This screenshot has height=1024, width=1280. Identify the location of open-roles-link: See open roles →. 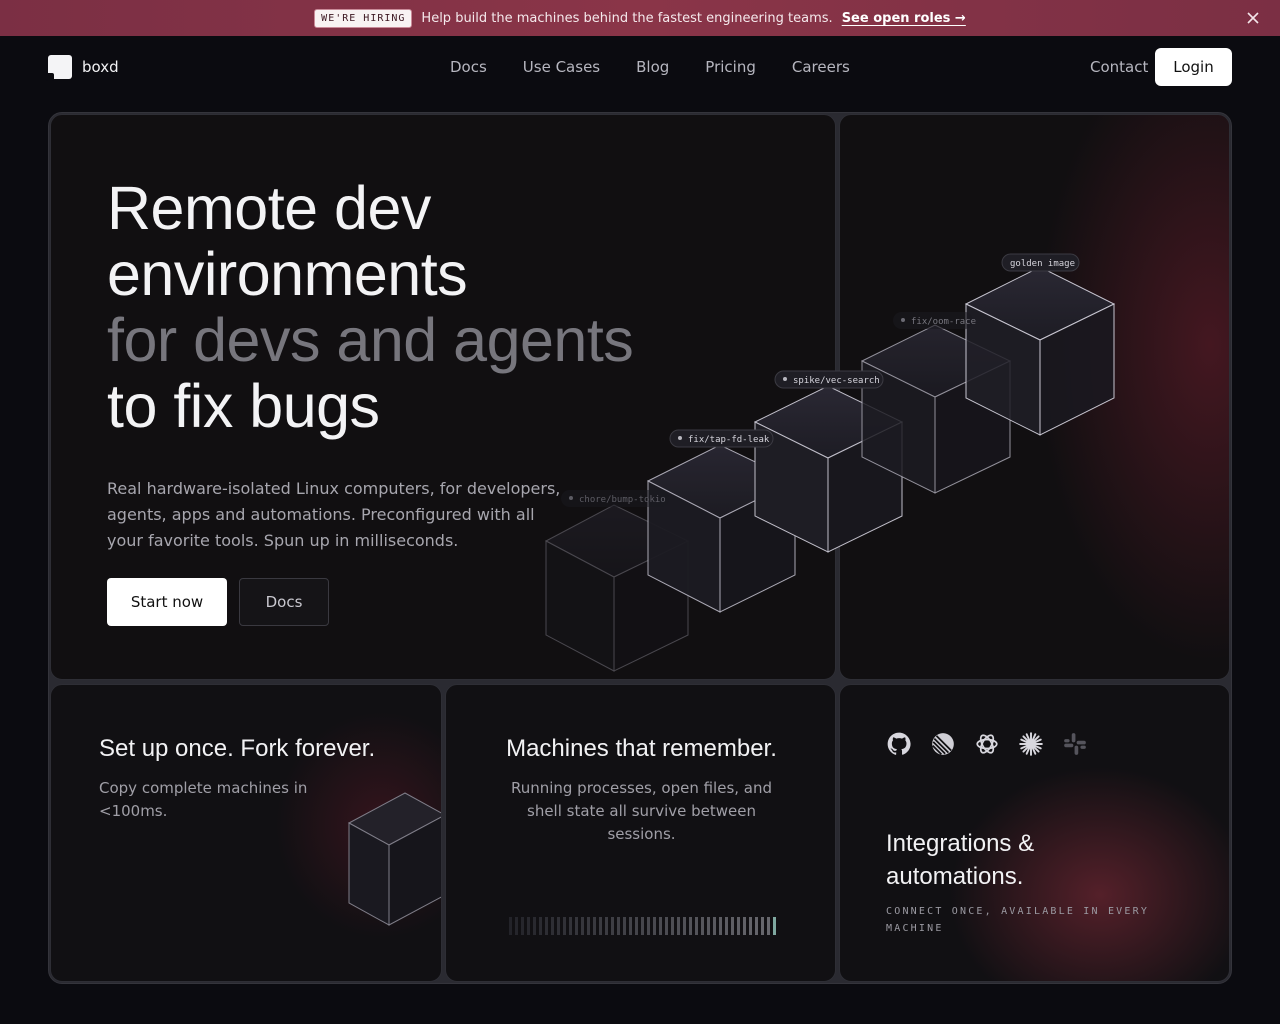
(904, 18).